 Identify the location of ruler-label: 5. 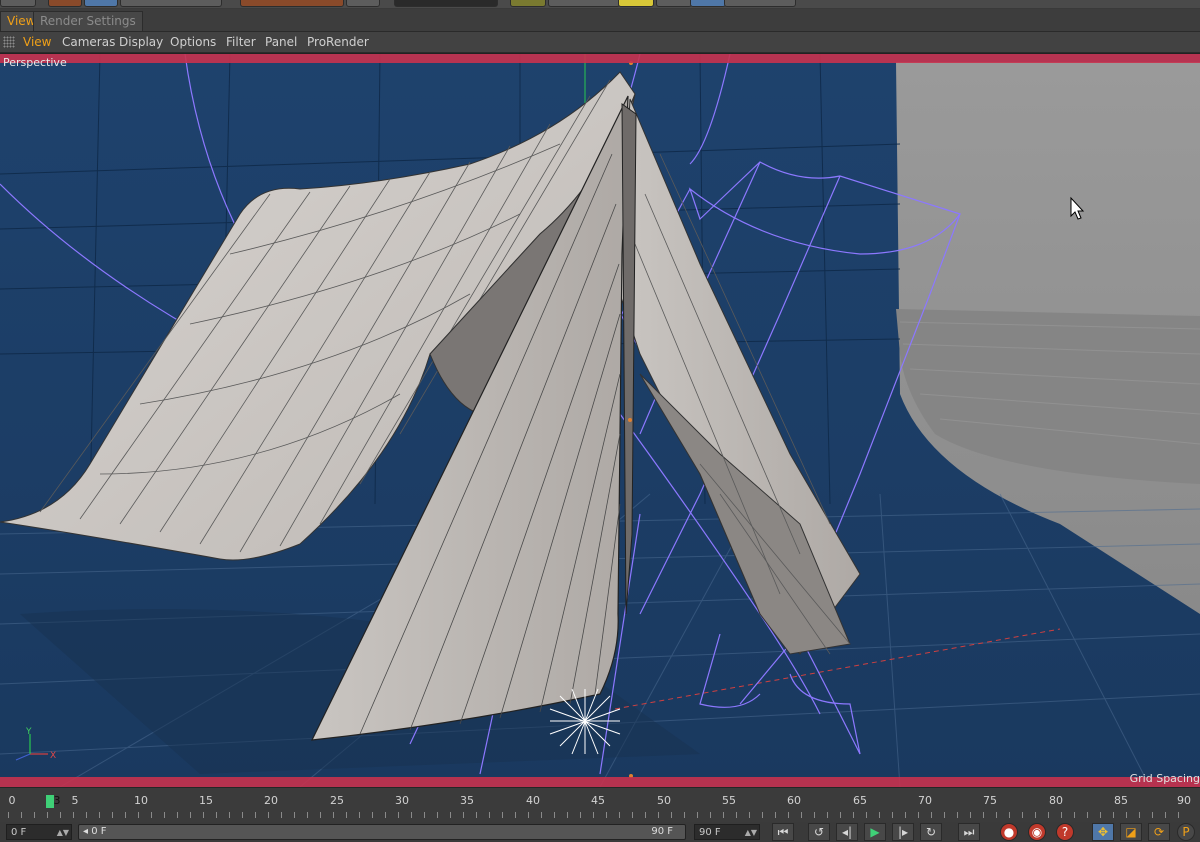
(75, 800).